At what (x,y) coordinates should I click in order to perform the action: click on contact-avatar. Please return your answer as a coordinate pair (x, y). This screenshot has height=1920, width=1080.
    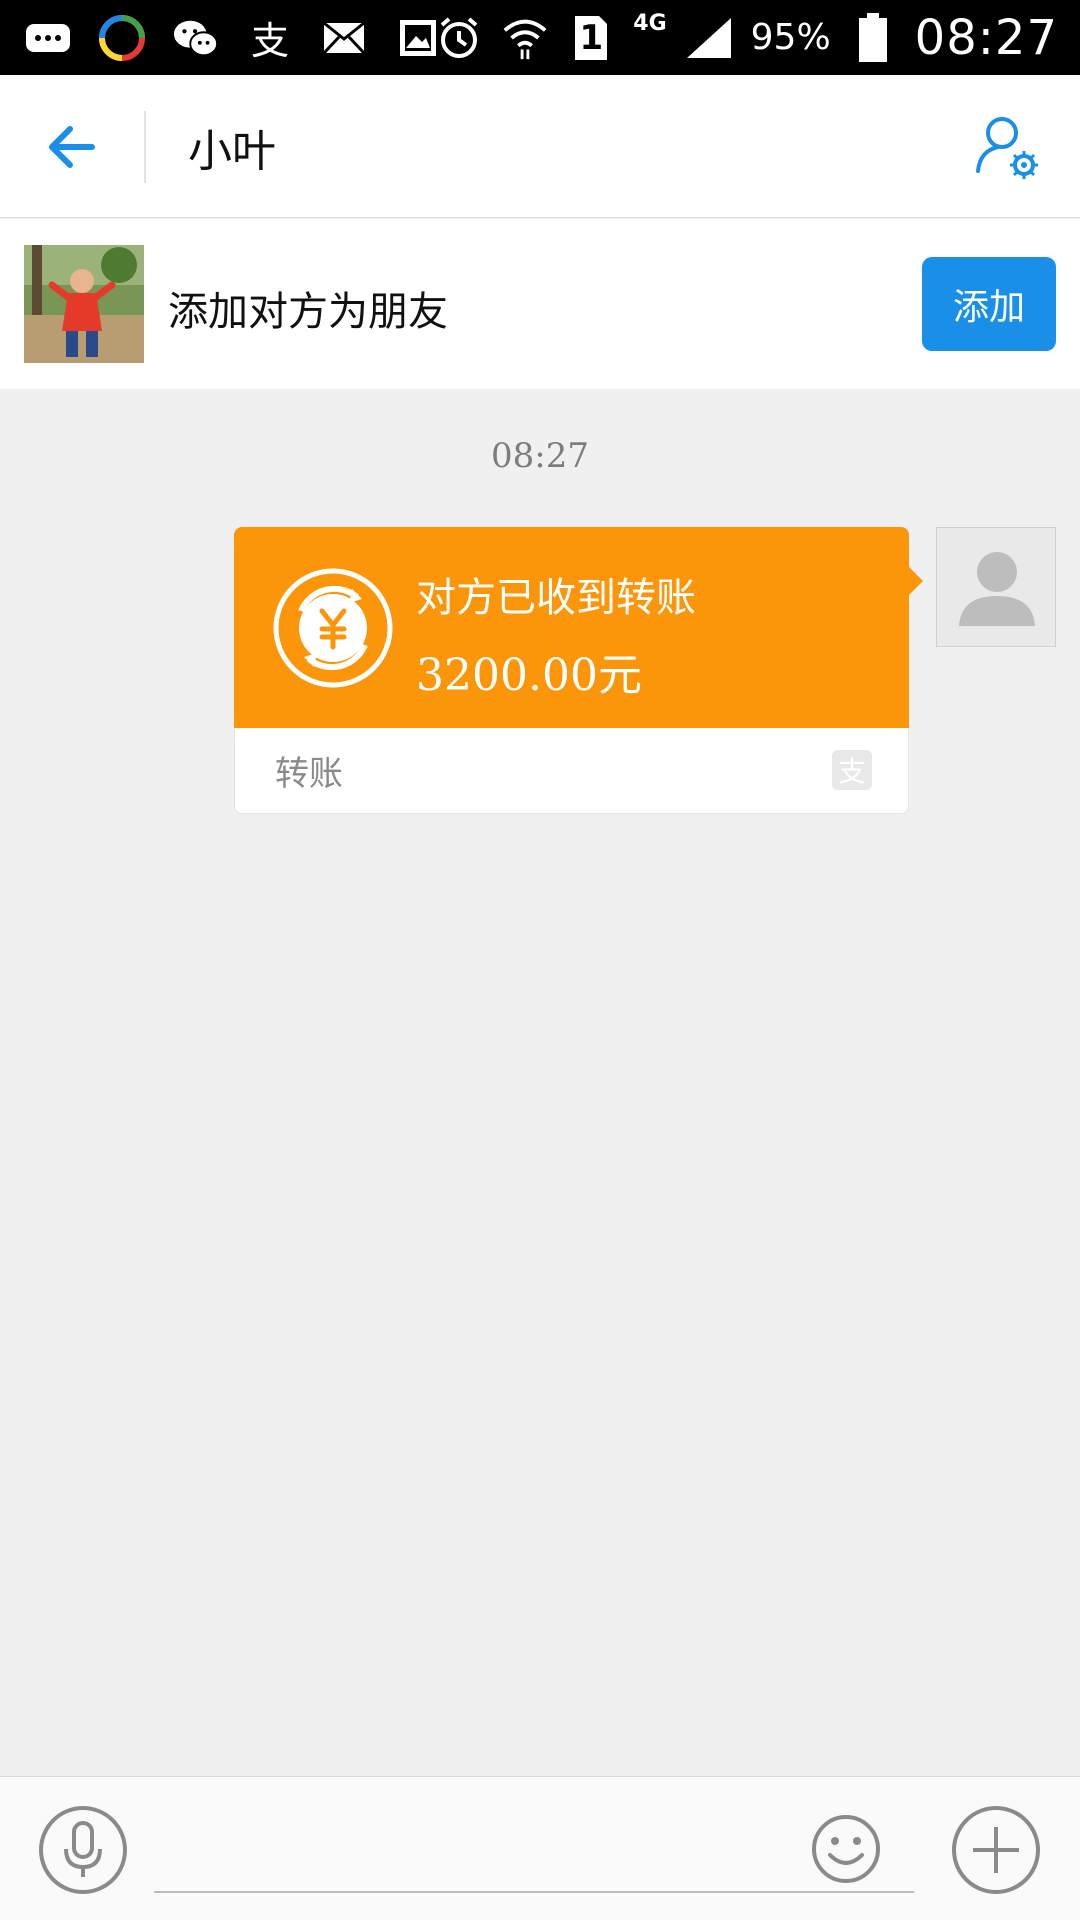
    Looking at the image, I should click on (84, 304).